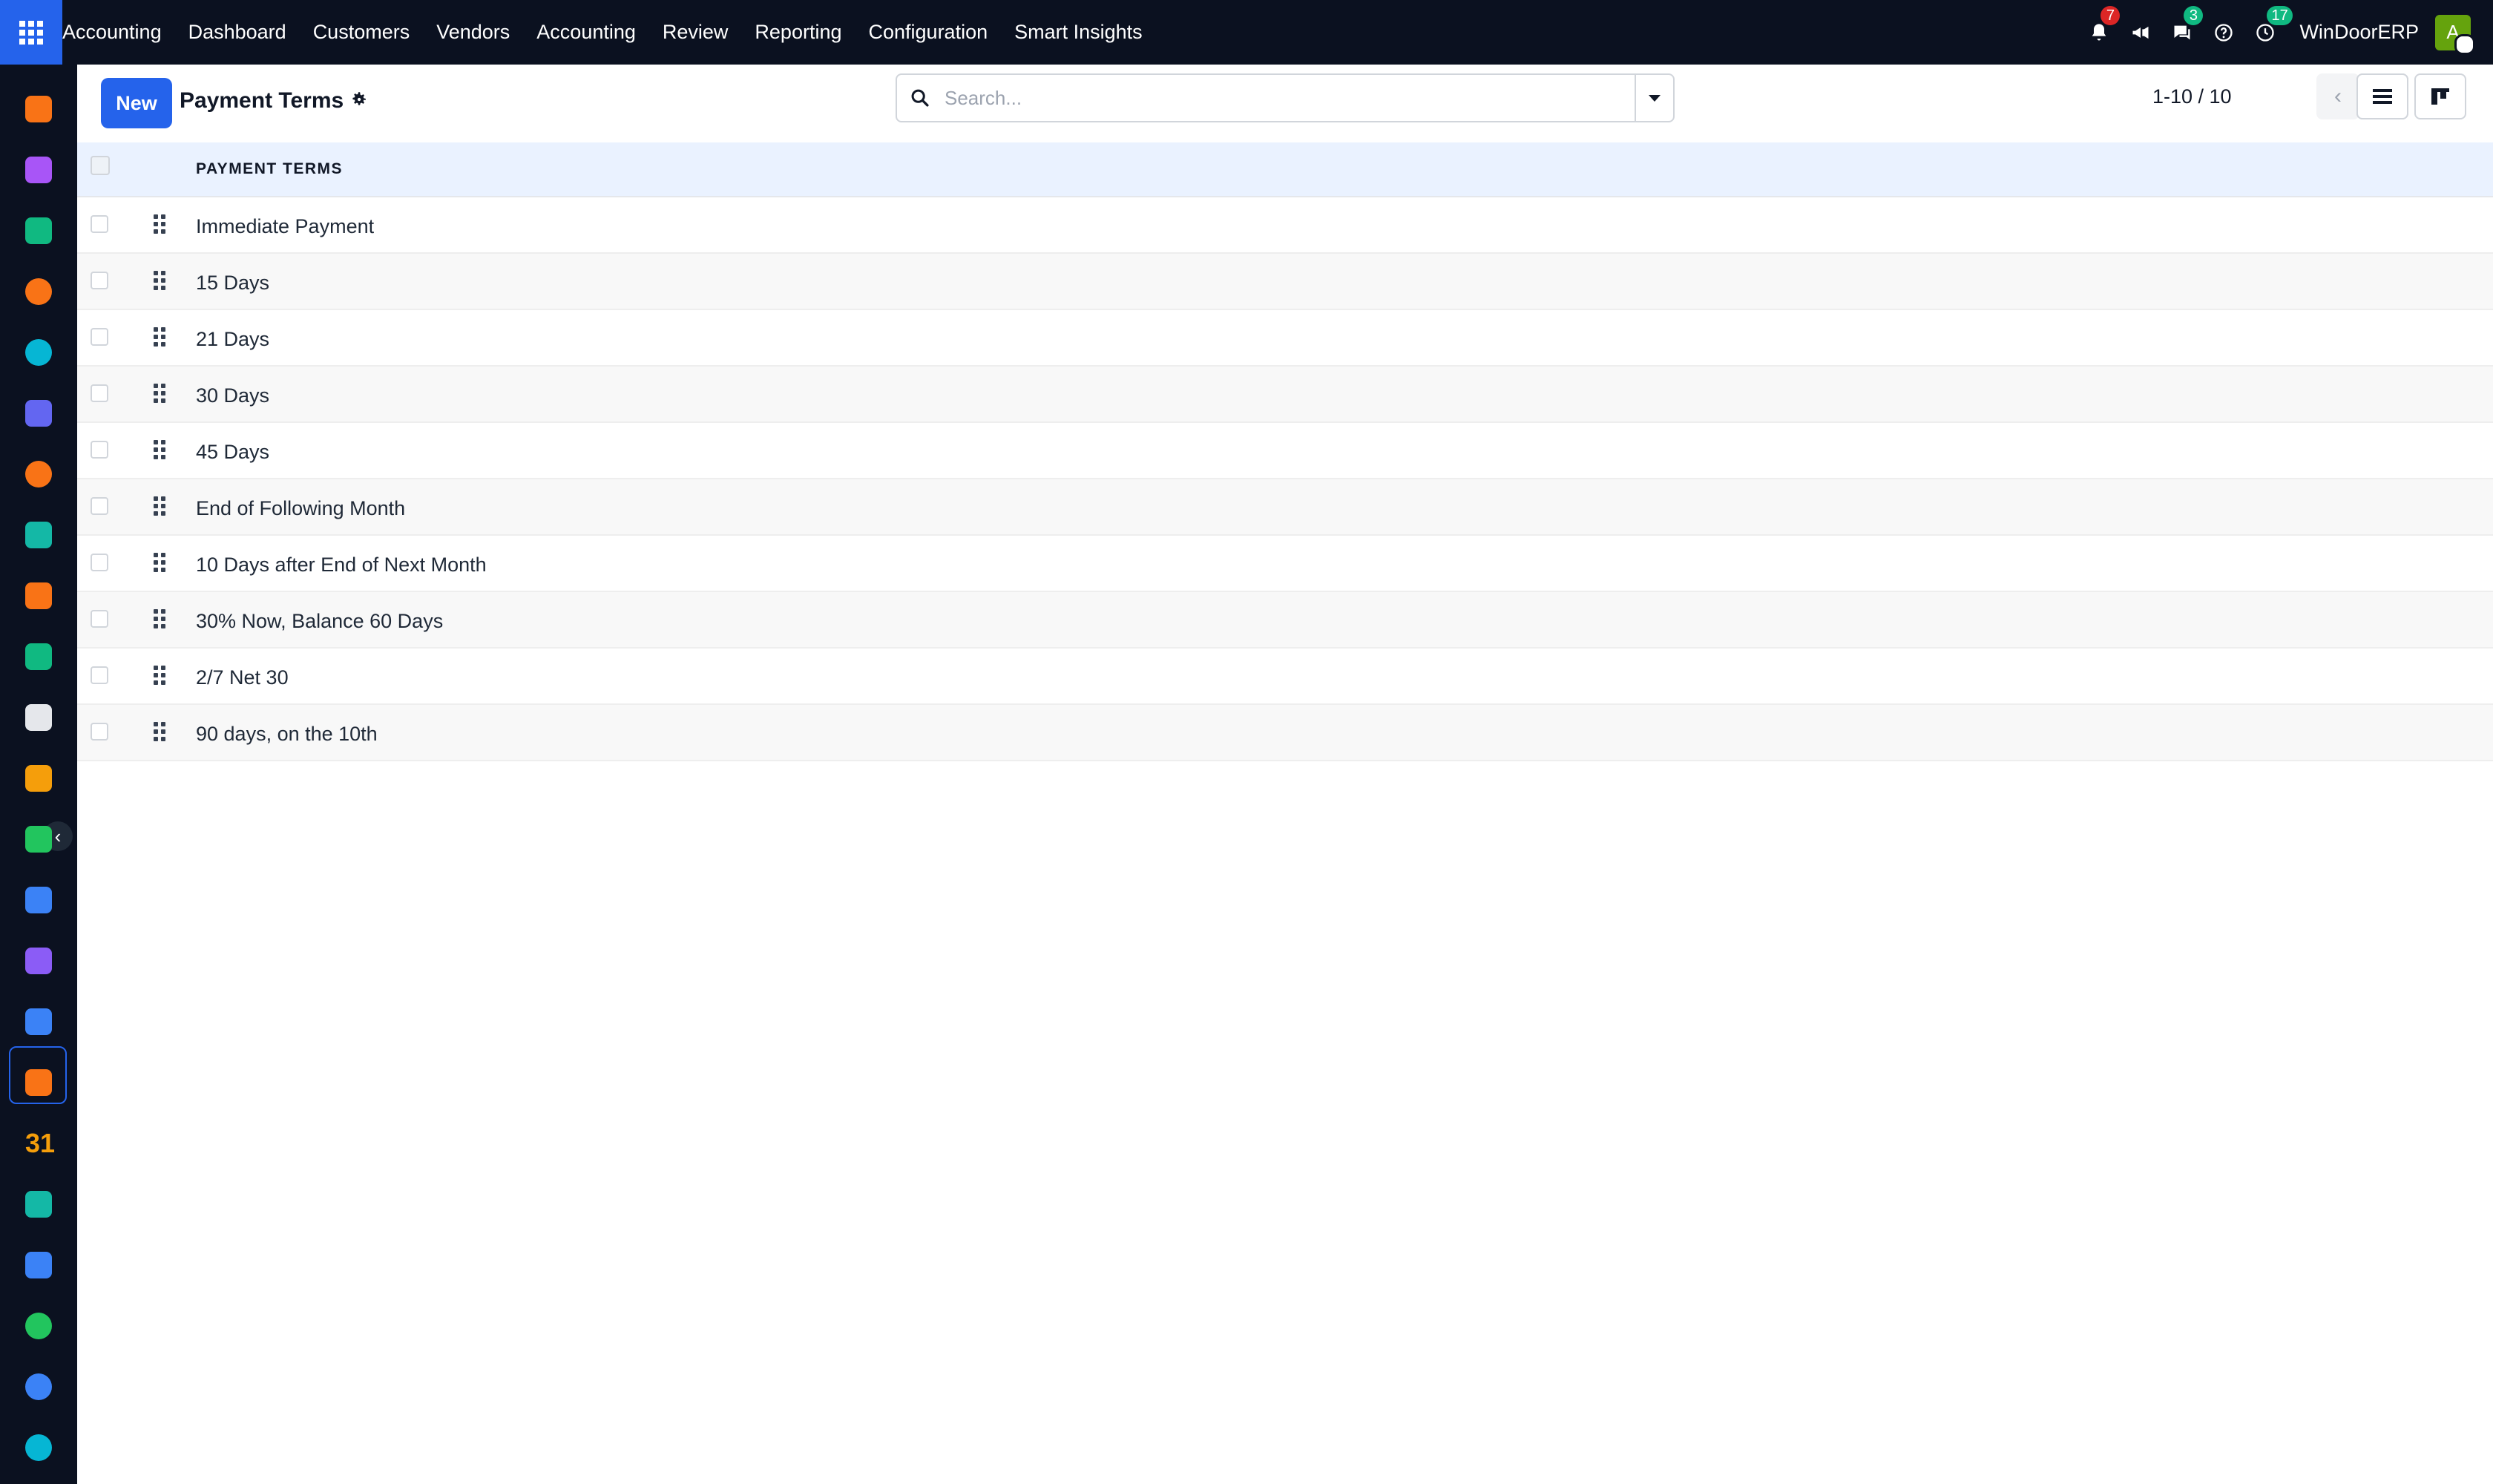 The height and width of the screenshot is (1484, 2493). I want to click on bell-icon, so click(2099, 31).